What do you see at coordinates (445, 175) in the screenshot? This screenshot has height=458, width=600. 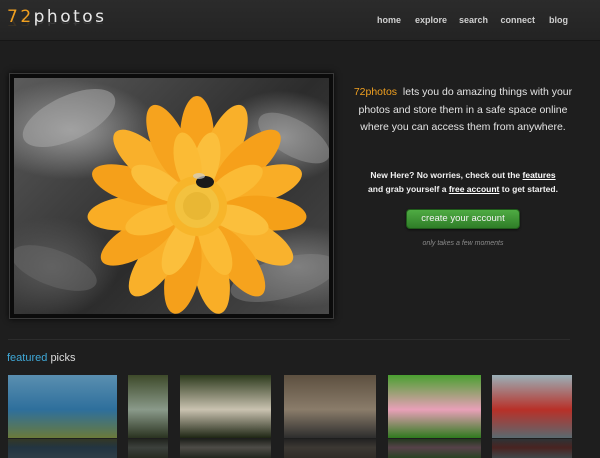 I see `new-here-prefix: New Here? No worries, check out the` at bounding box center [445, 175].